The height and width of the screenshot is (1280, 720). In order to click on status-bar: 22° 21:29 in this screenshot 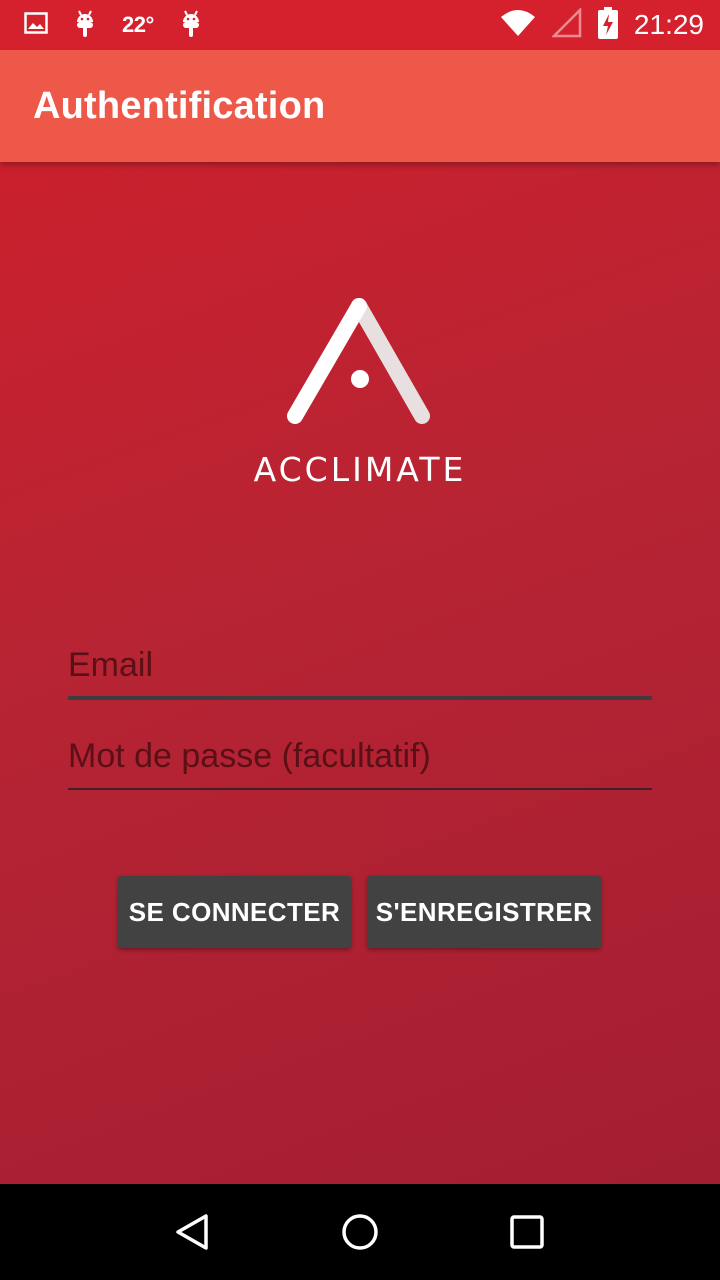, I will do `click(360, 25)`.